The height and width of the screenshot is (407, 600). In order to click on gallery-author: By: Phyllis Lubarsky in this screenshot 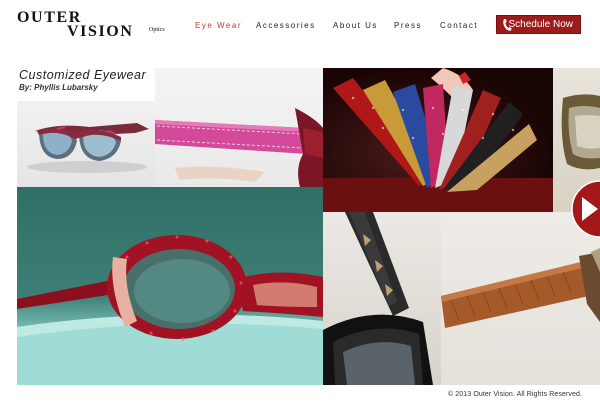, I will do `click(58, 87)`.